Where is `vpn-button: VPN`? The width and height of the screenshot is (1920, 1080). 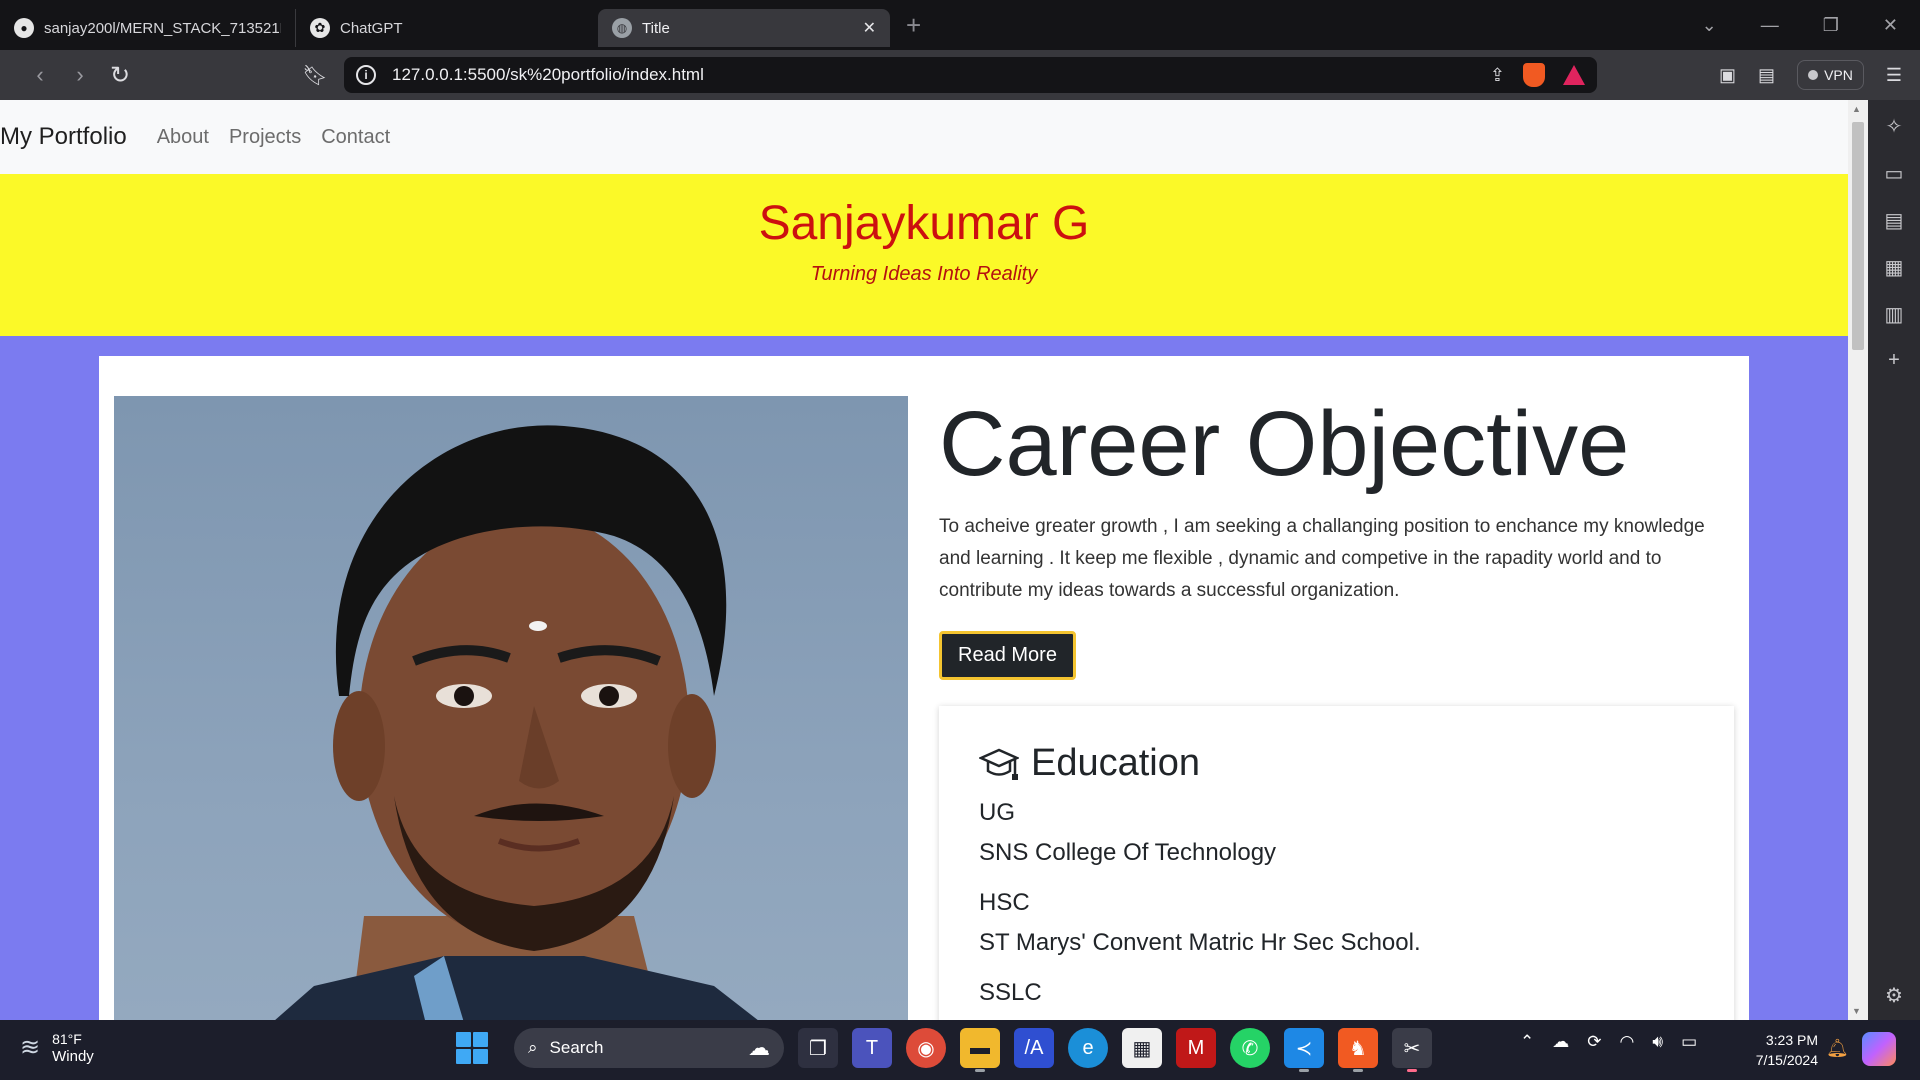
vpn-button: VPN is located at coordinates (1830, 75).